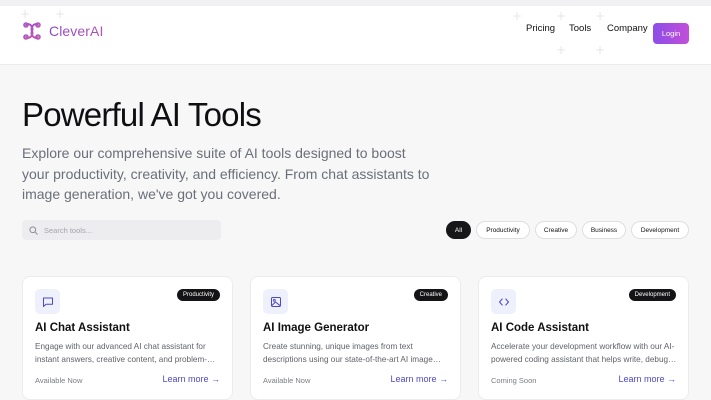 This screenshot has width=711, height=400. I want to click on brand-logo: CleverAI, so click(62, 31).